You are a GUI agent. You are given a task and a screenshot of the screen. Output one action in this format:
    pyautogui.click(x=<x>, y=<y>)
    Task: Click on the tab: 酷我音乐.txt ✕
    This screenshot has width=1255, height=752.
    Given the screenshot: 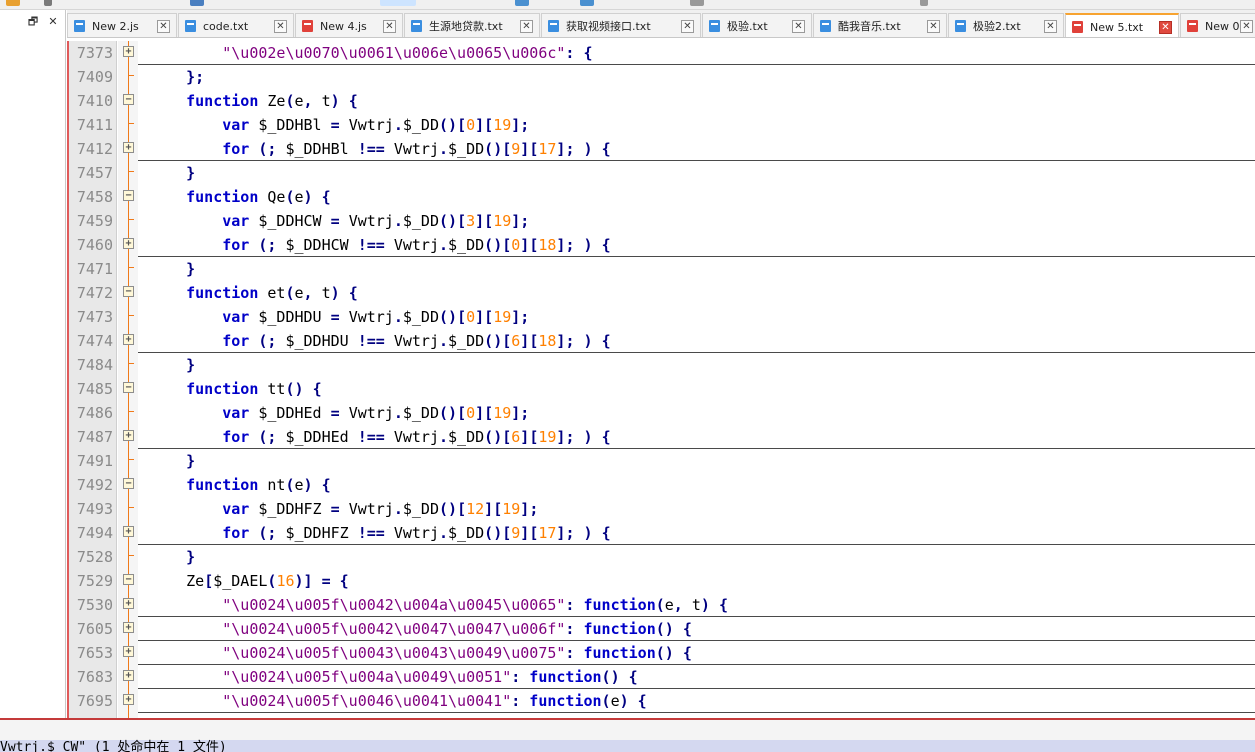 What is the action you would take?
    pyautogui.click(x=880, y=25)
    